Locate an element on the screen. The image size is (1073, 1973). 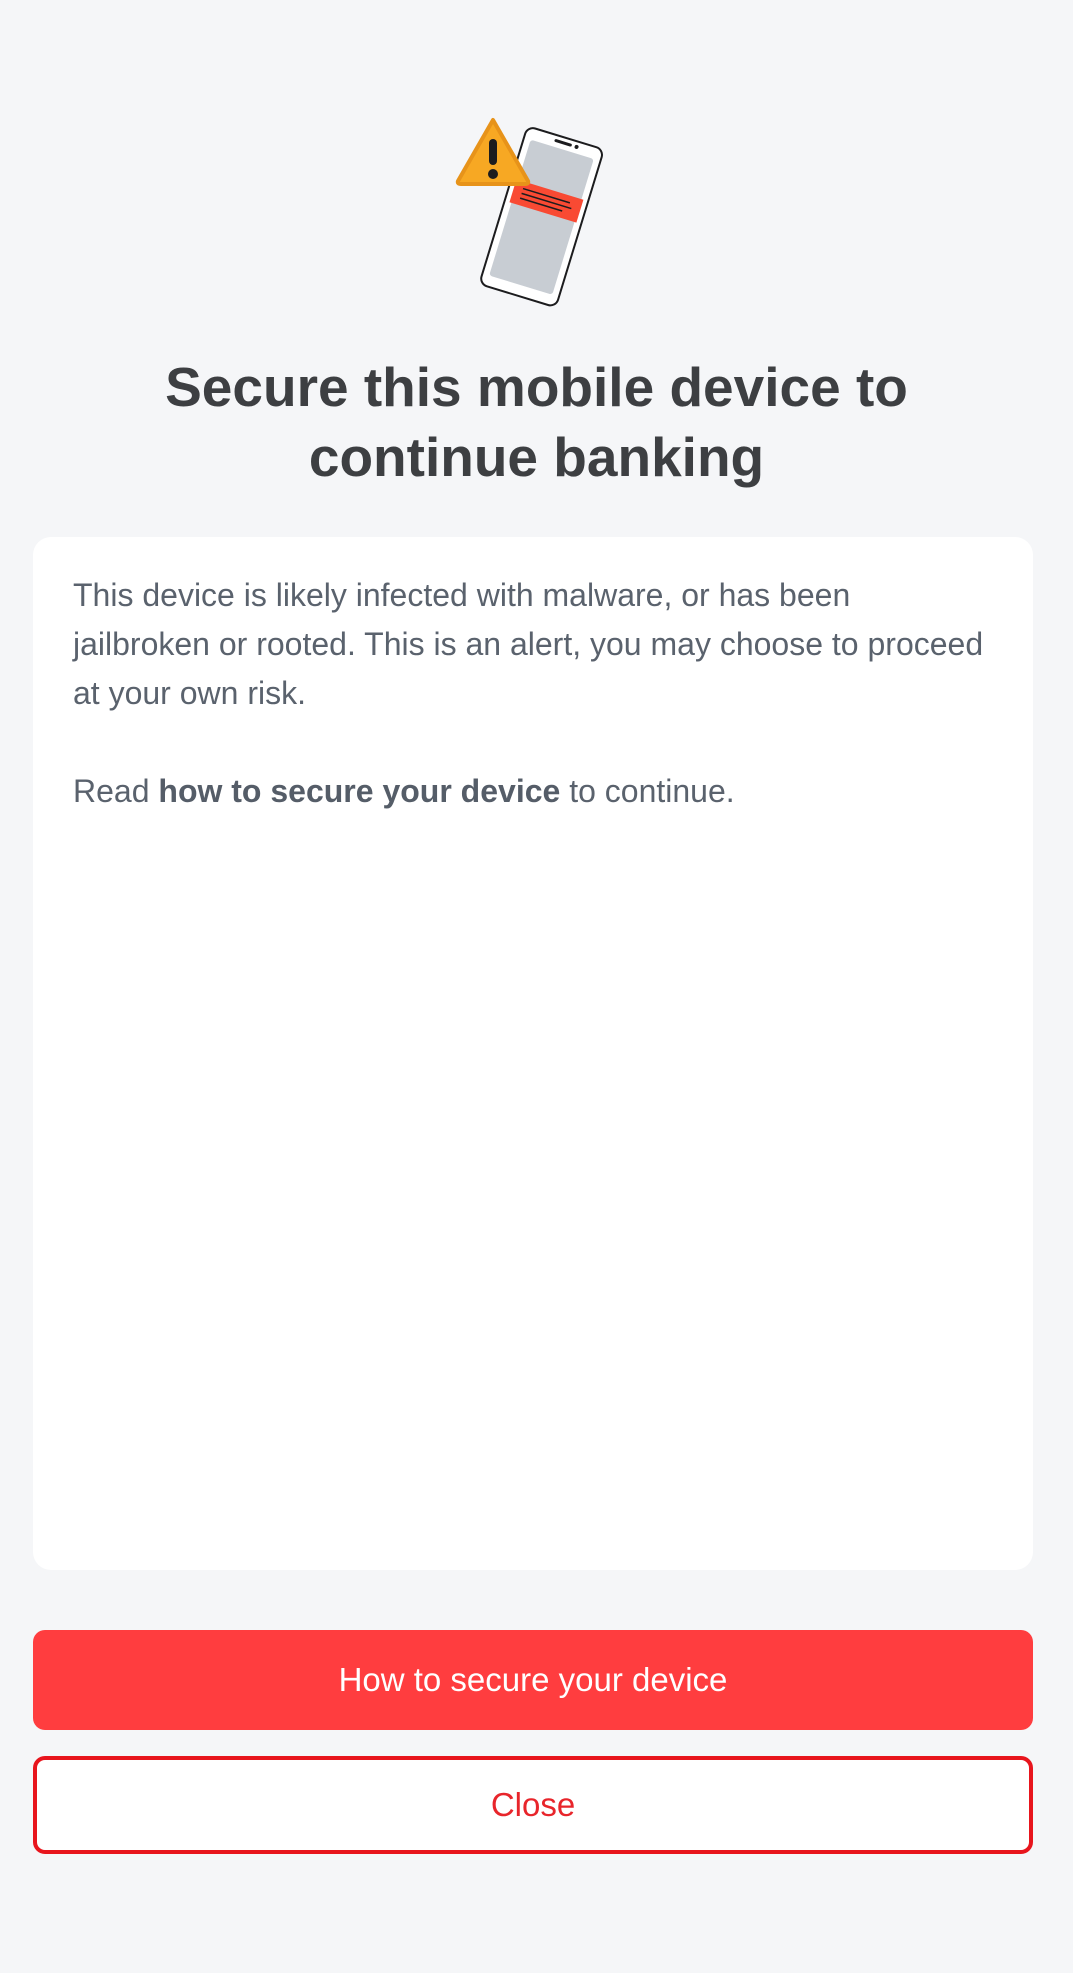
warning-icon is located at coordinates (493, 152).